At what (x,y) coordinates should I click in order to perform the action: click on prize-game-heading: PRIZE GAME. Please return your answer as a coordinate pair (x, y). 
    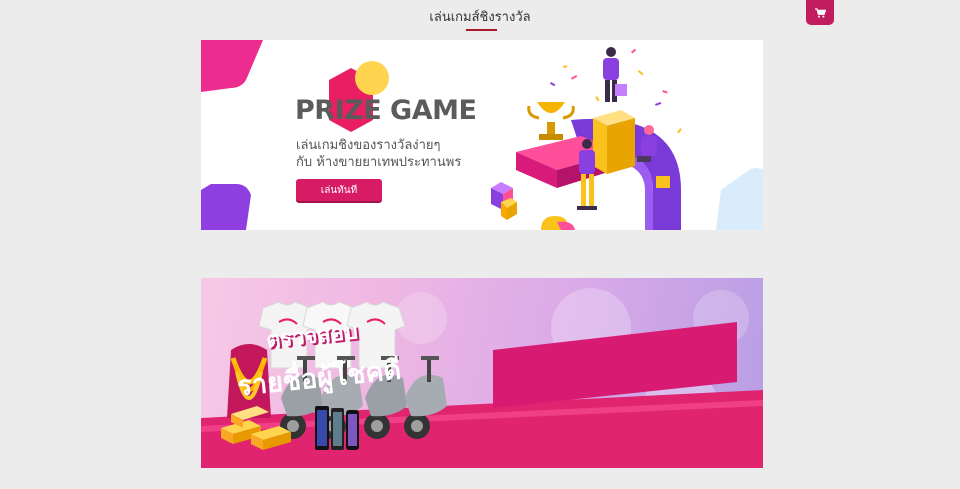
    Looking at the image, I should click on (386, 110).